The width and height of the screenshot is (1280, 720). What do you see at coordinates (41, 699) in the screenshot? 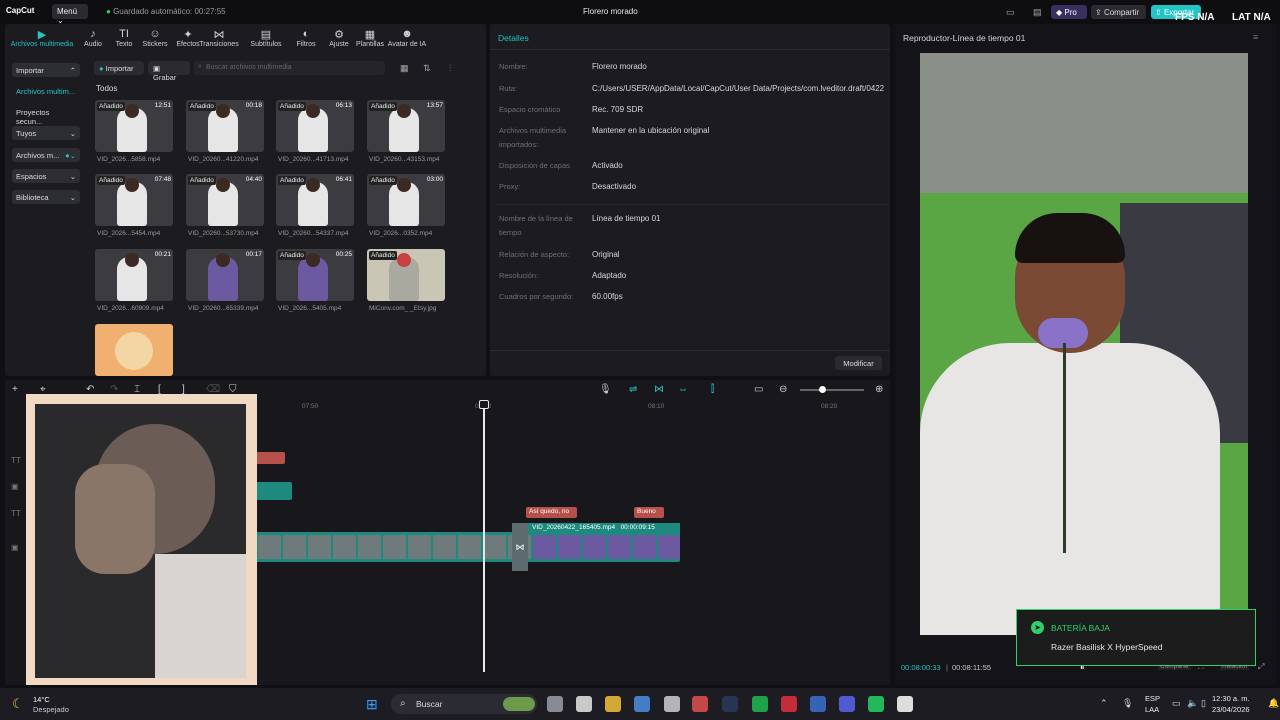
I see `weather-temp: 14°C` at bounding box center [41, 699].